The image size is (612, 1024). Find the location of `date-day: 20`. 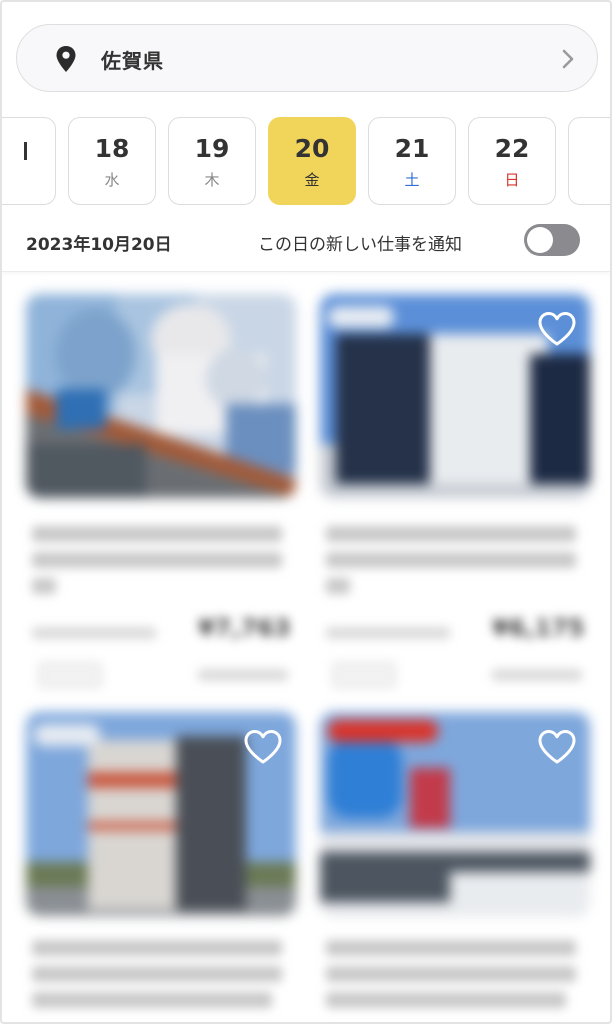

date-day: 20 is located at coordinates (312, 148).